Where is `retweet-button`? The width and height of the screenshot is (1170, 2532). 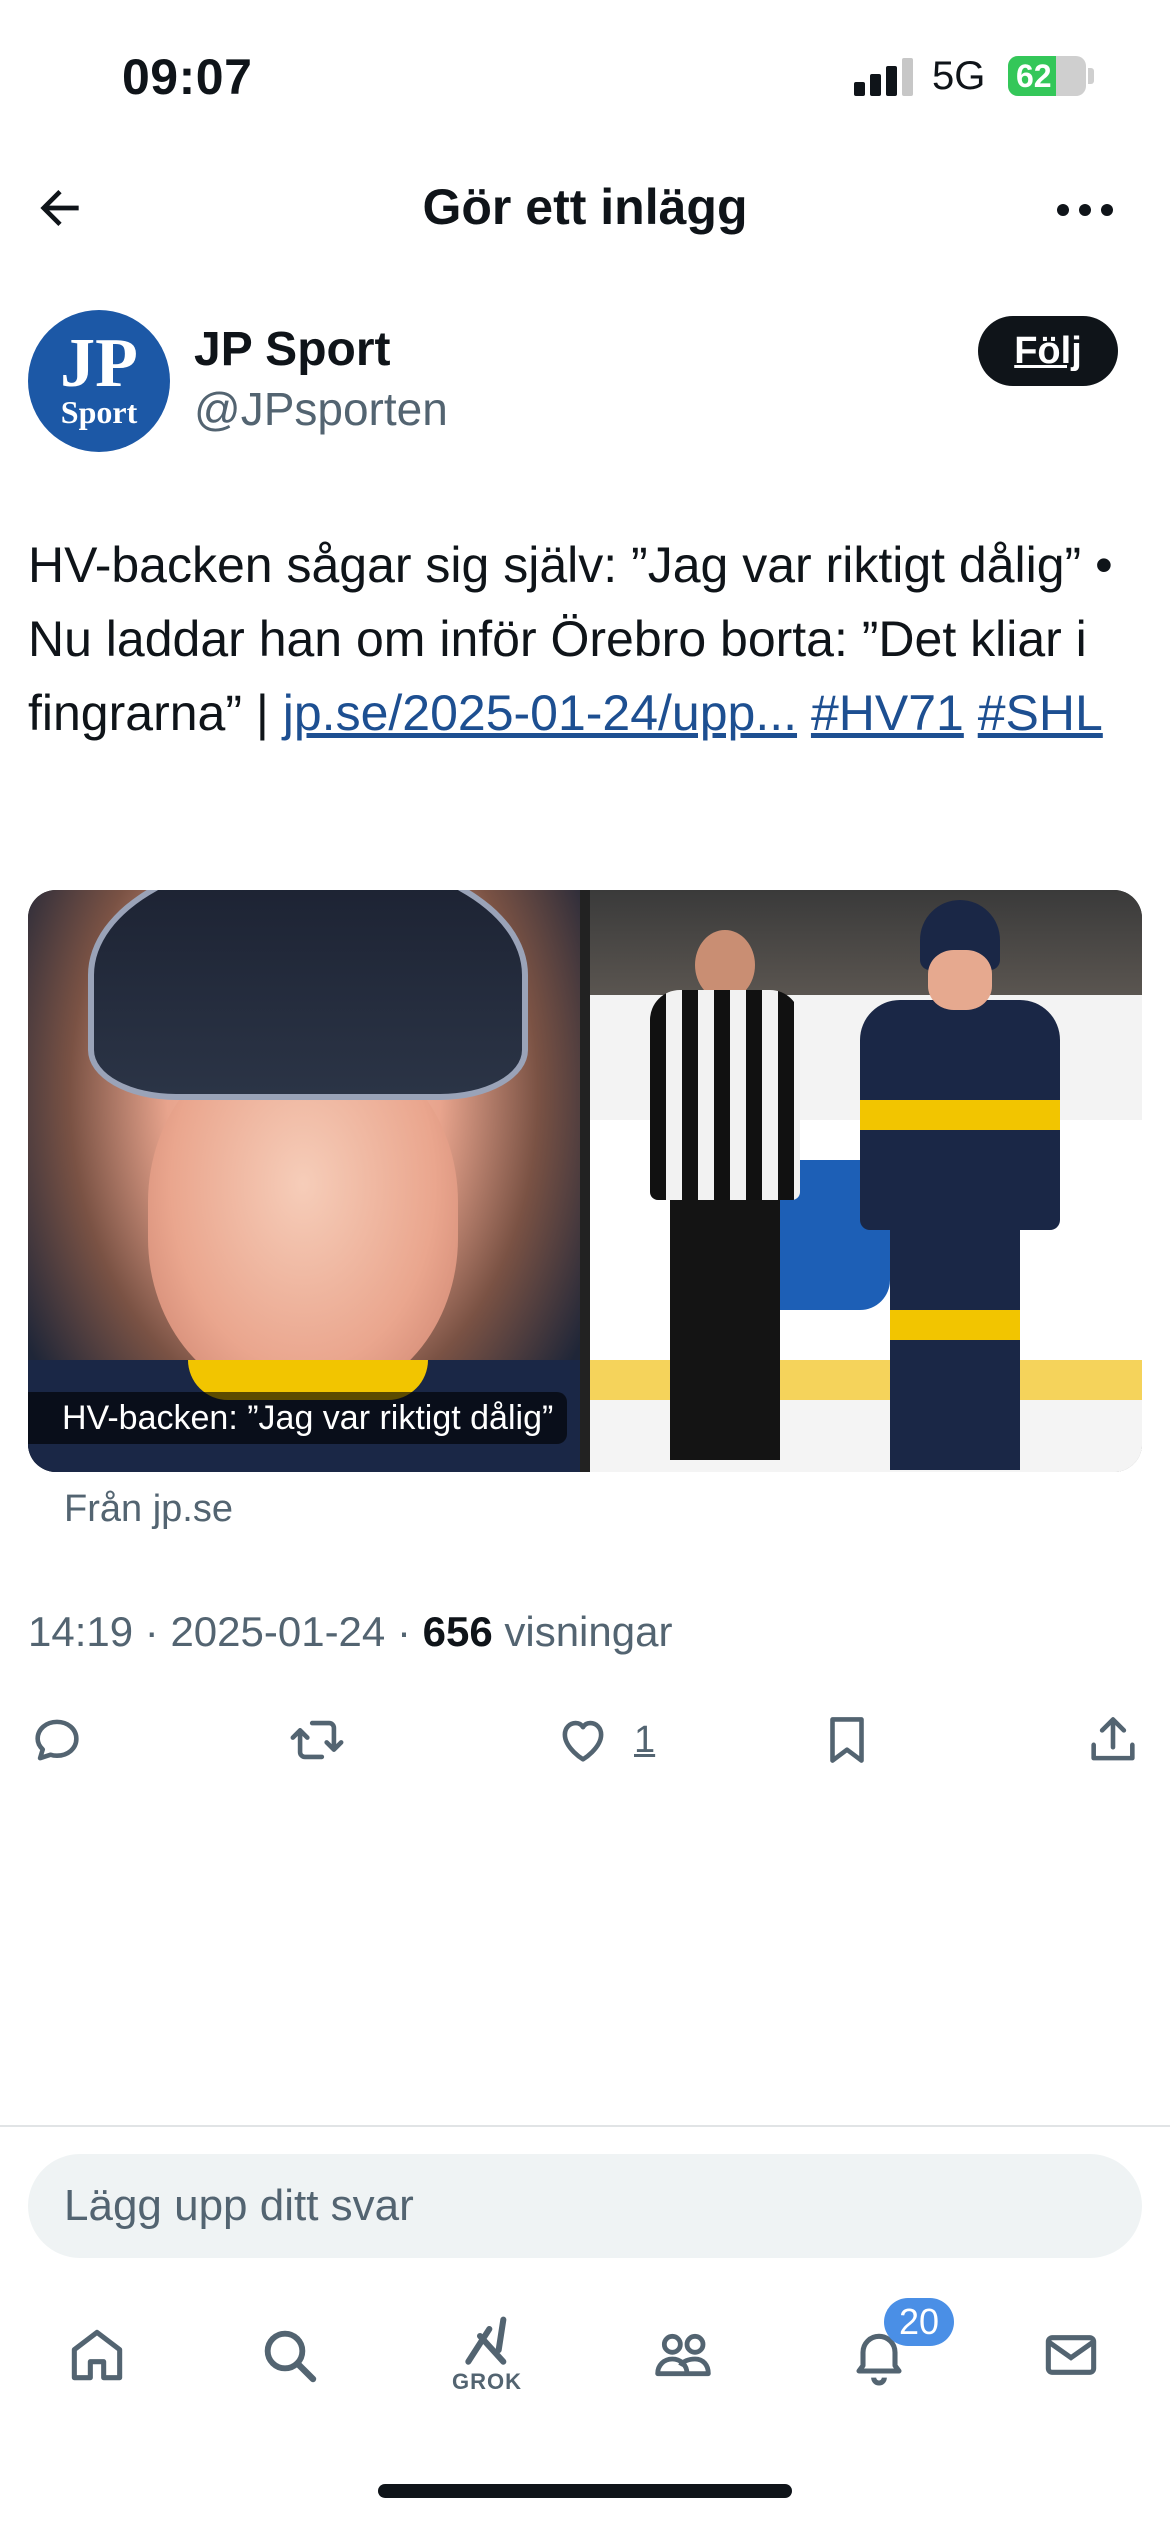 retweet-button is located at coordinates (317, 1740).